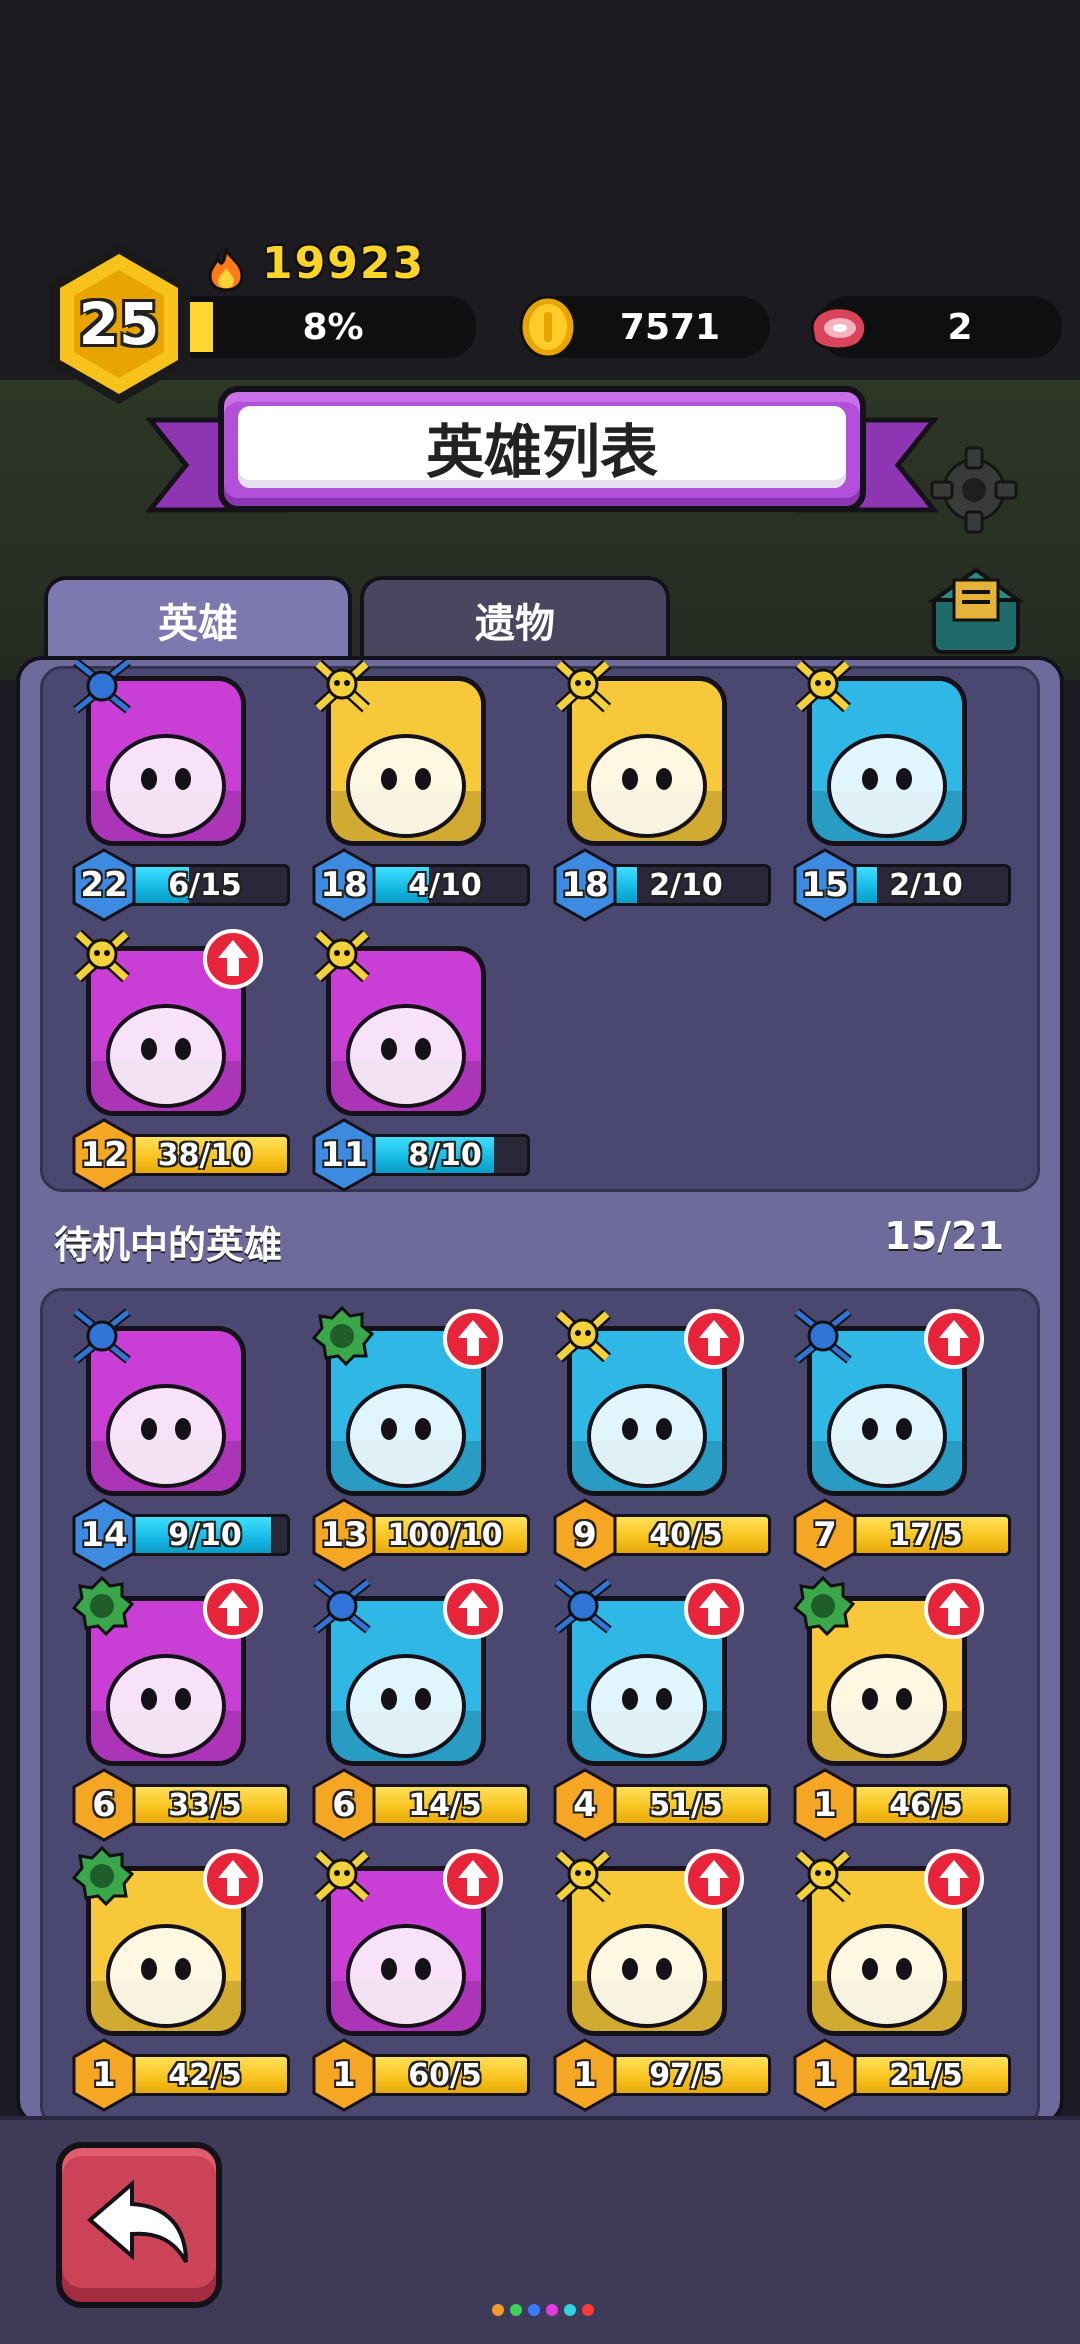 The height and width of the screenshot is (2344, 1080). What do you see at coordinates (420, 1059) in the screenshot?
I see `hero-card: 8/10 11` at bounding box center [420, 1059].